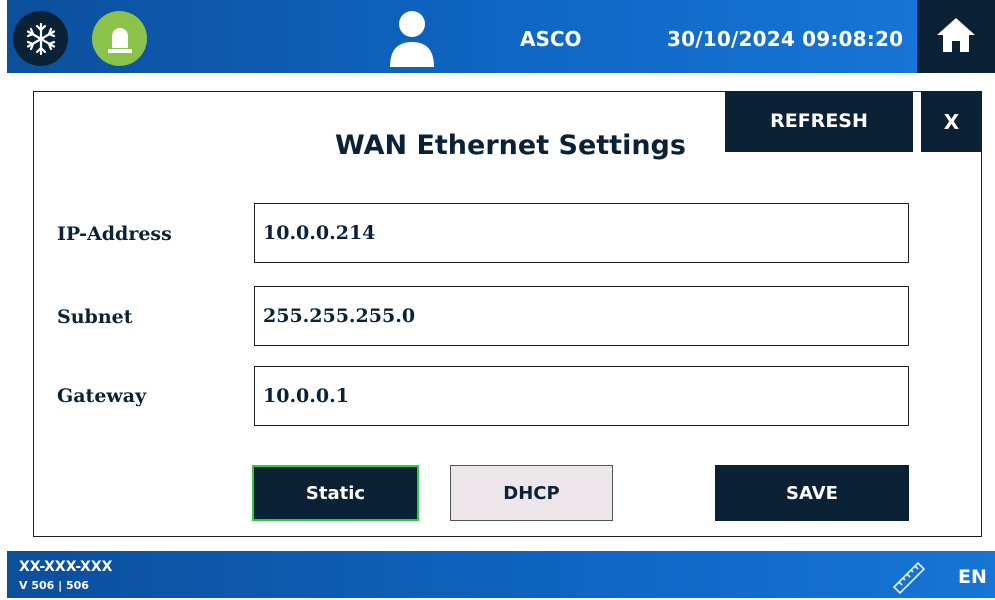  What do you see at coordinates (102, 396) in the screenshot?
I see `gateway-label: Gateway` at bounding box center [102, 396].